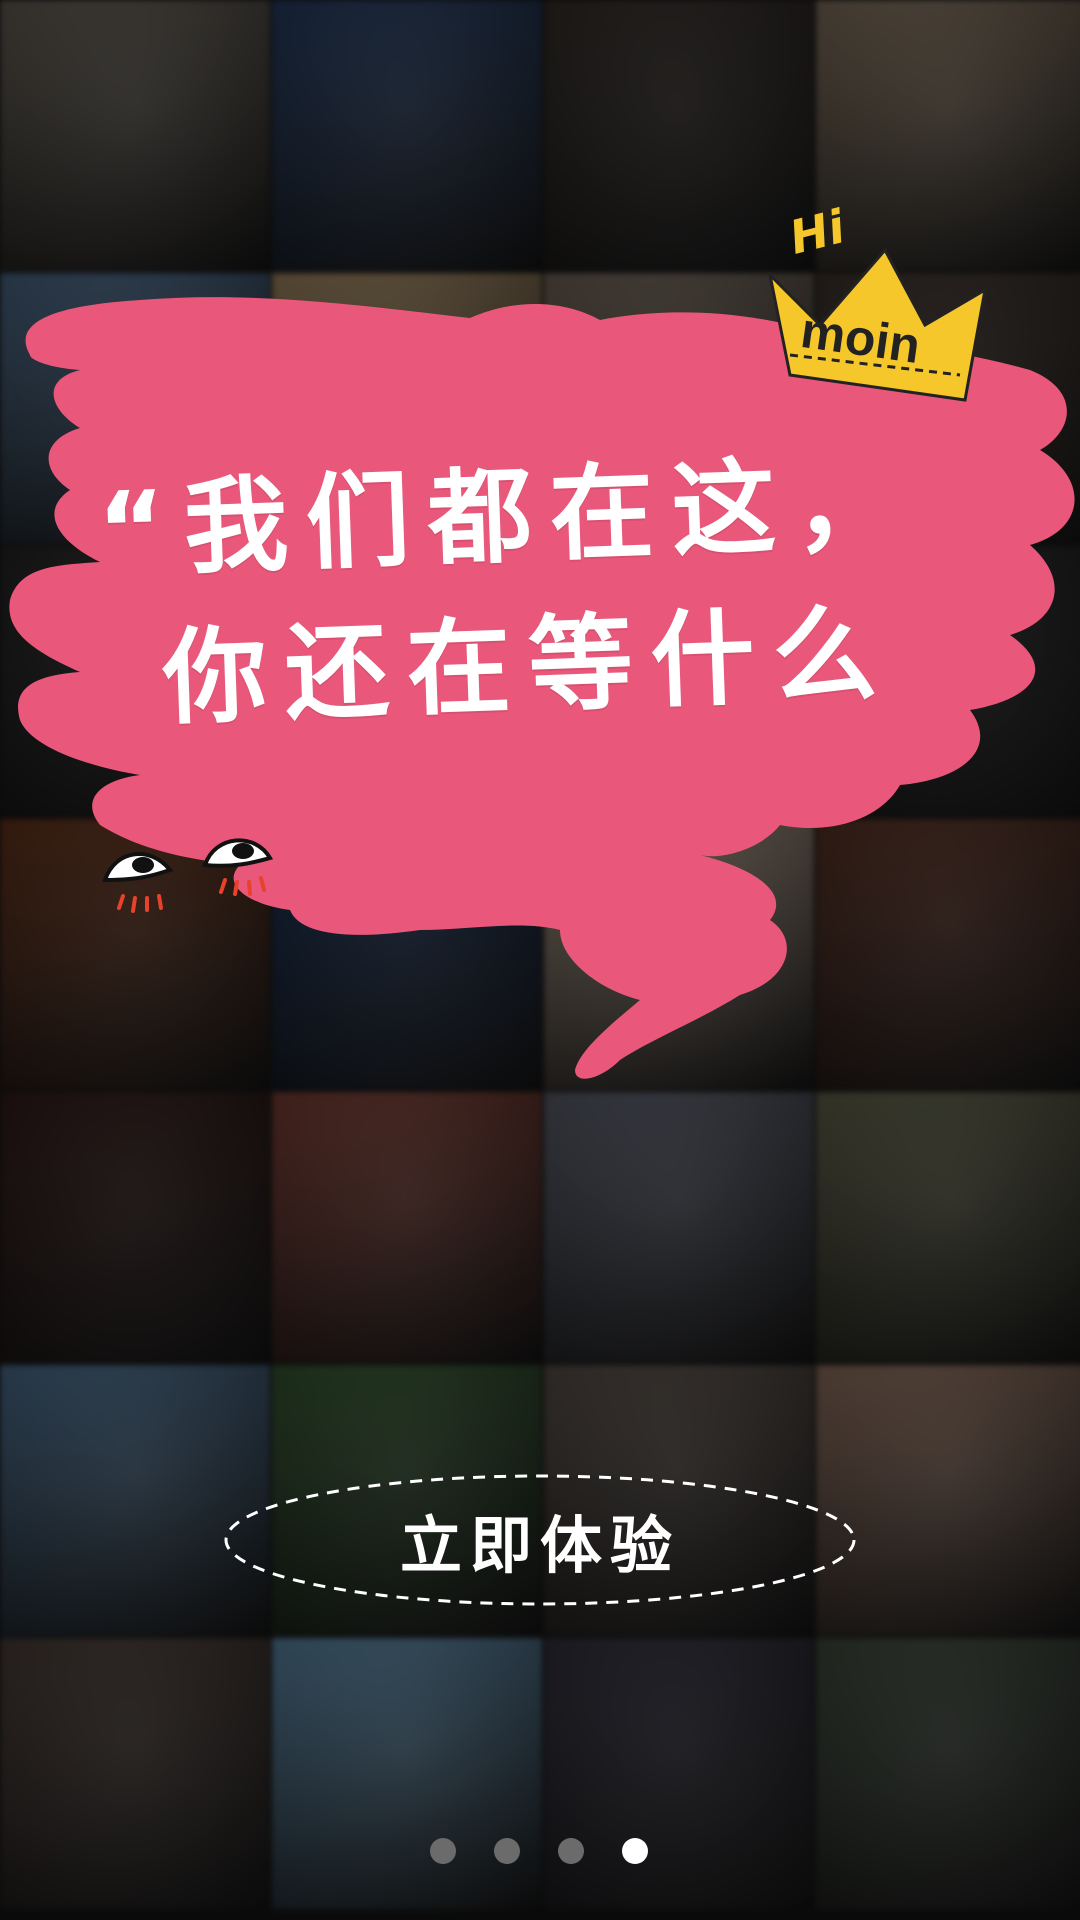  I want to click on headline: “我们都在这， 你还在等什么, so click(550, 589).